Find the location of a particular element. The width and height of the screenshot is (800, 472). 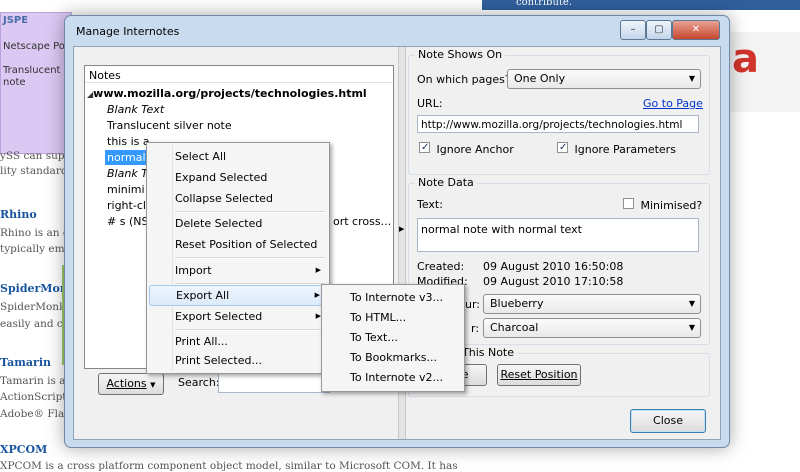

logo-letter: a is located at coordinates (745, 59).